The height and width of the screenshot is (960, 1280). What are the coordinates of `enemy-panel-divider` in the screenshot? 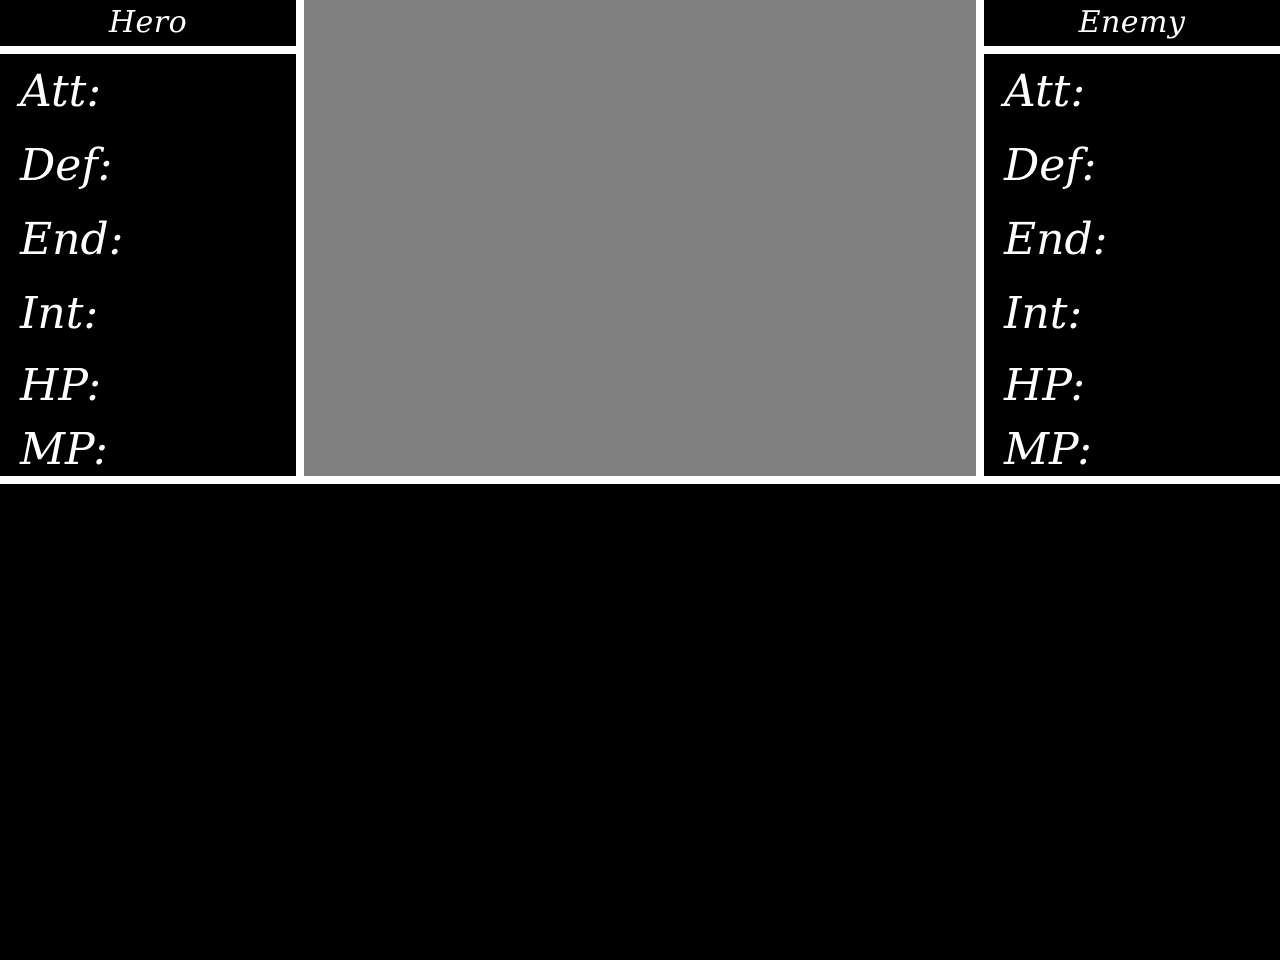 It's located at (980, 242).